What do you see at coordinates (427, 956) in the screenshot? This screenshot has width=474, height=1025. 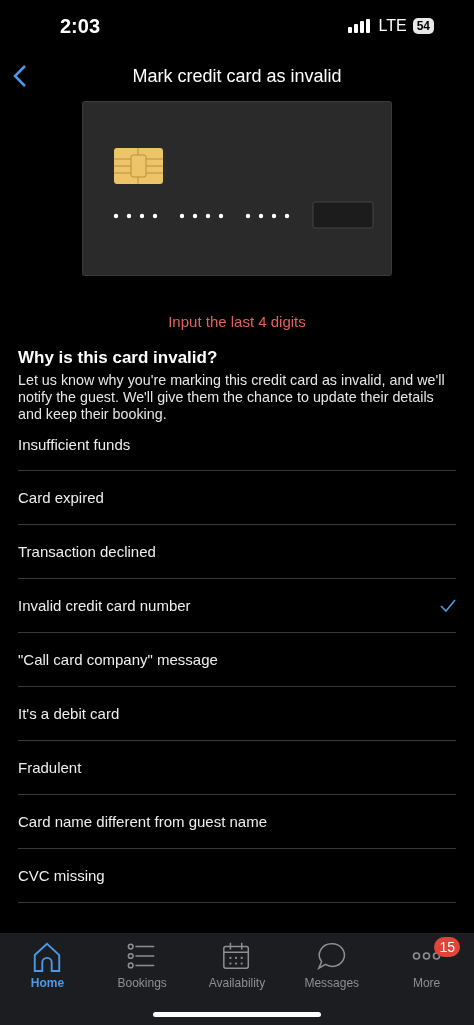 I see `more-icon` at bounding box center [427, 956].